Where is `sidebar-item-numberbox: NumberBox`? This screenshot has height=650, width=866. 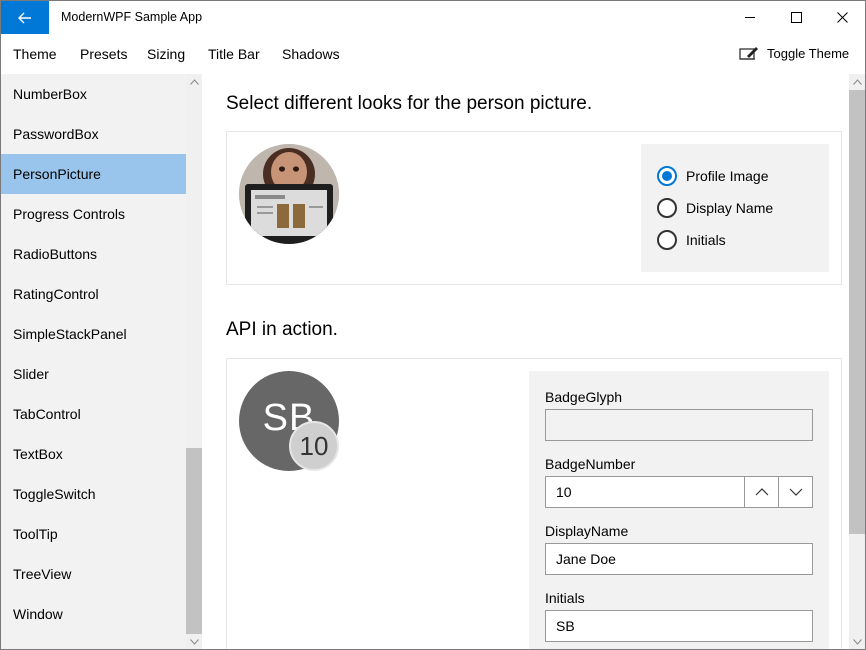
sidebar-item-numberbox: NumberBox is located at coordinates (93, 94).